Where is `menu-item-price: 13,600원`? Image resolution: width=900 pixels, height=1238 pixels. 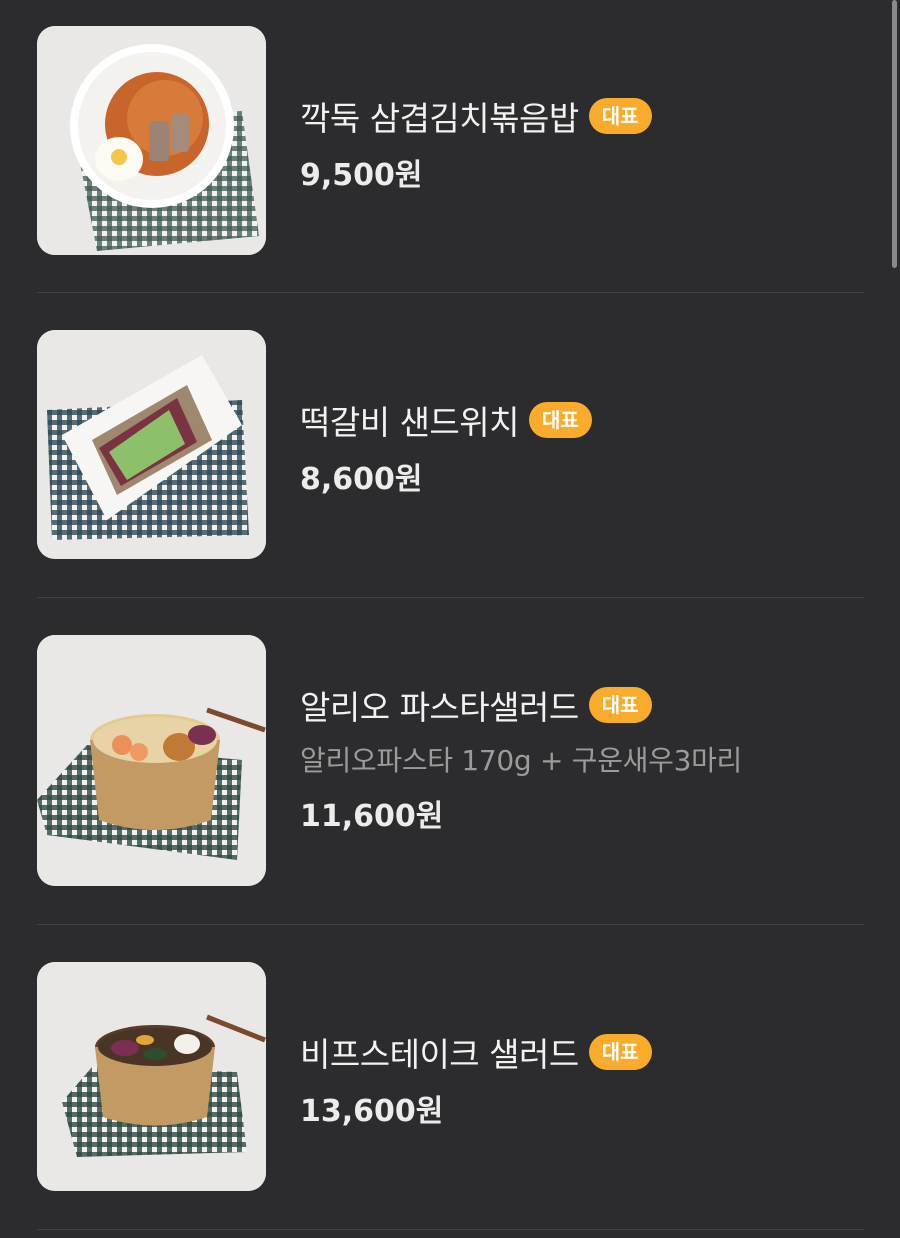
menu-item-price: 13,600원 is located at coordinates (372, 1111).